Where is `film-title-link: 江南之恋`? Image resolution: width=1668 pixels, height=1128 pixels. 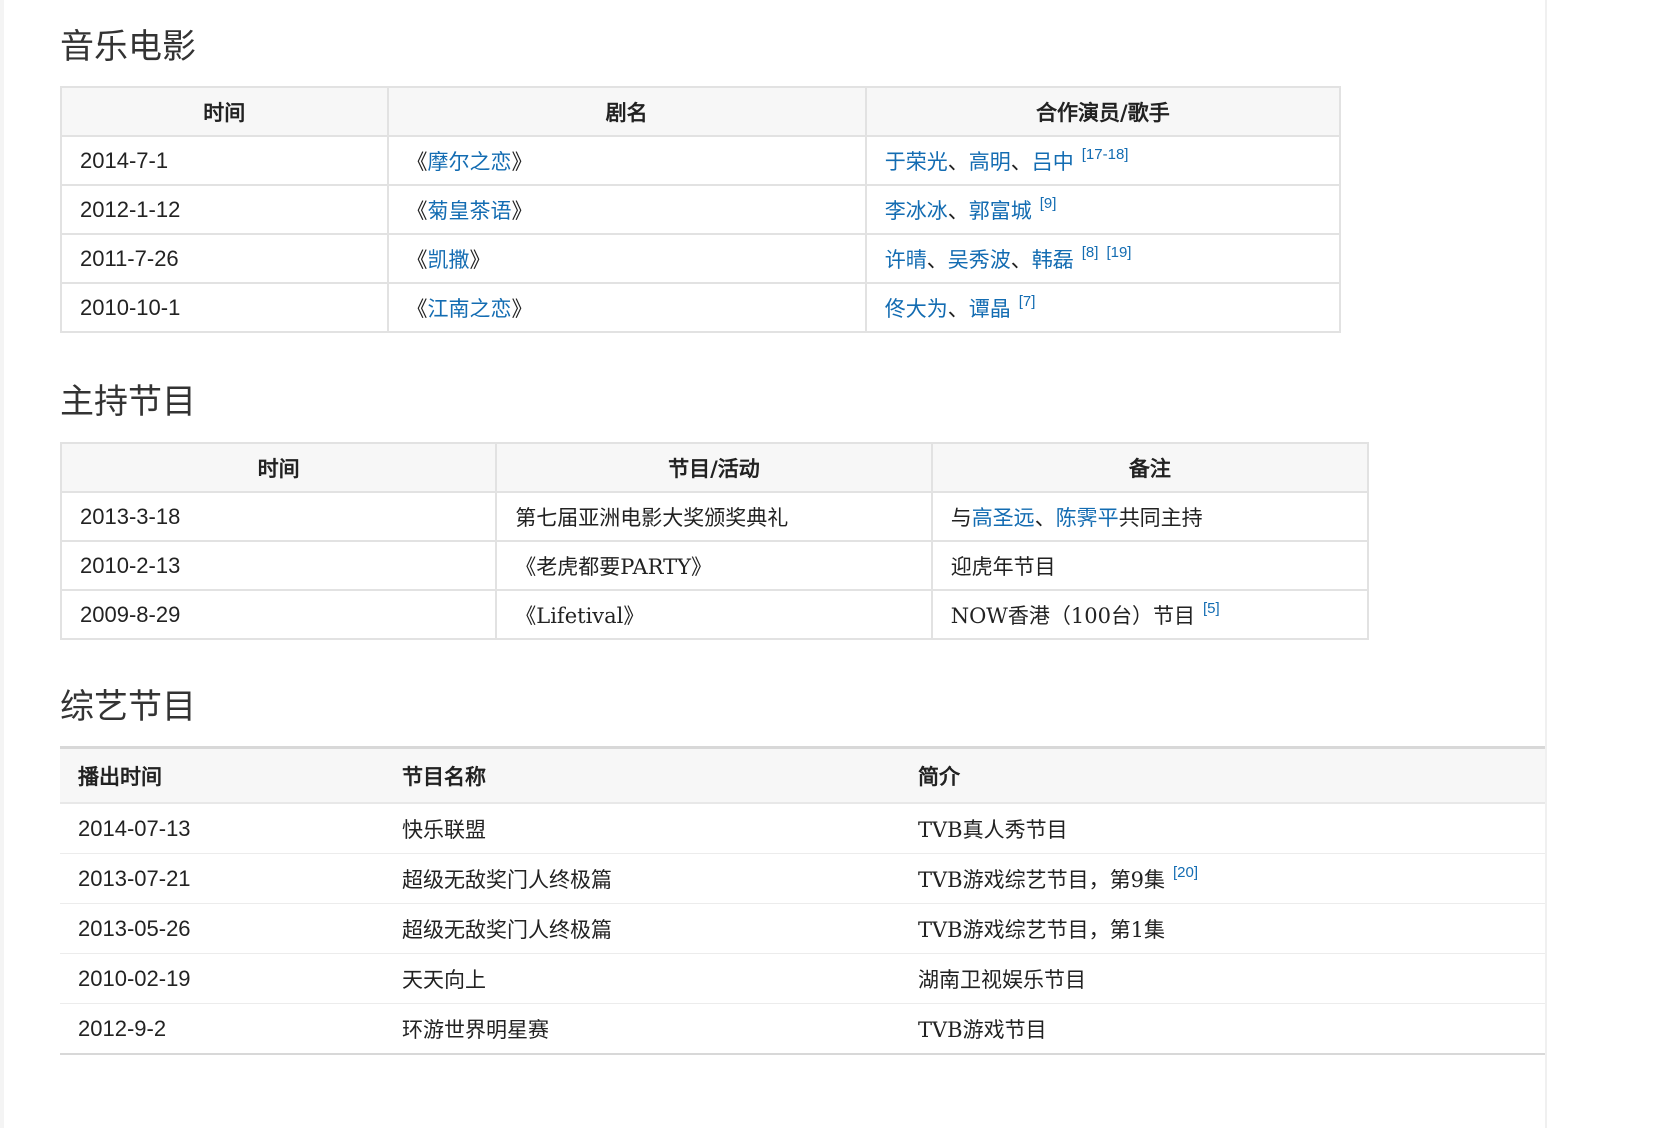 film-title-link: 江南之恋 is located at coordinates (470, 309).